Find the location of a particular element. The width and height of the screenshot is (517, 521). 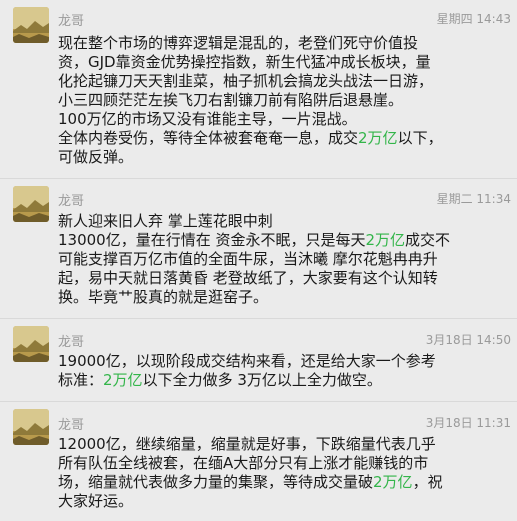

message-line: 资，GJD靠资金优势操控指数，新生代猛冲成长板块，量 is located at coordinates (244, 62).